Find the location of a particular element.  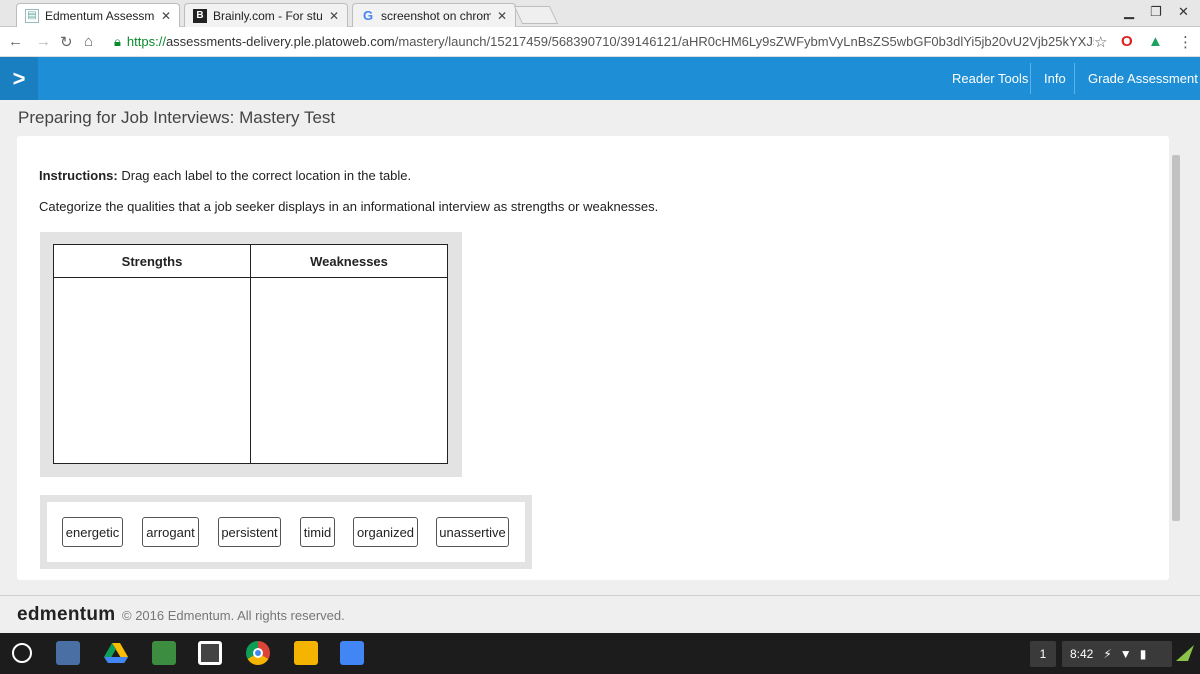

copyright-text: © 2016 Edmentum. All rights reserved. is located at coordinates (233, 615).